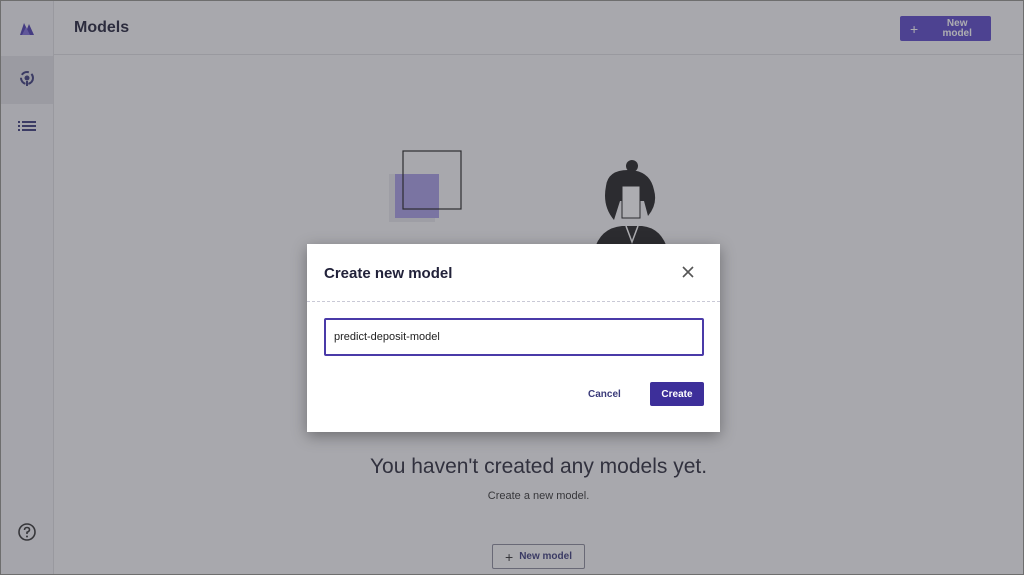 This screenshot has height=575, width=1024. What do you see at coordinates (513, 301) in the screenshot?
I see `dialog-divider` at bounding box center [513, 301].